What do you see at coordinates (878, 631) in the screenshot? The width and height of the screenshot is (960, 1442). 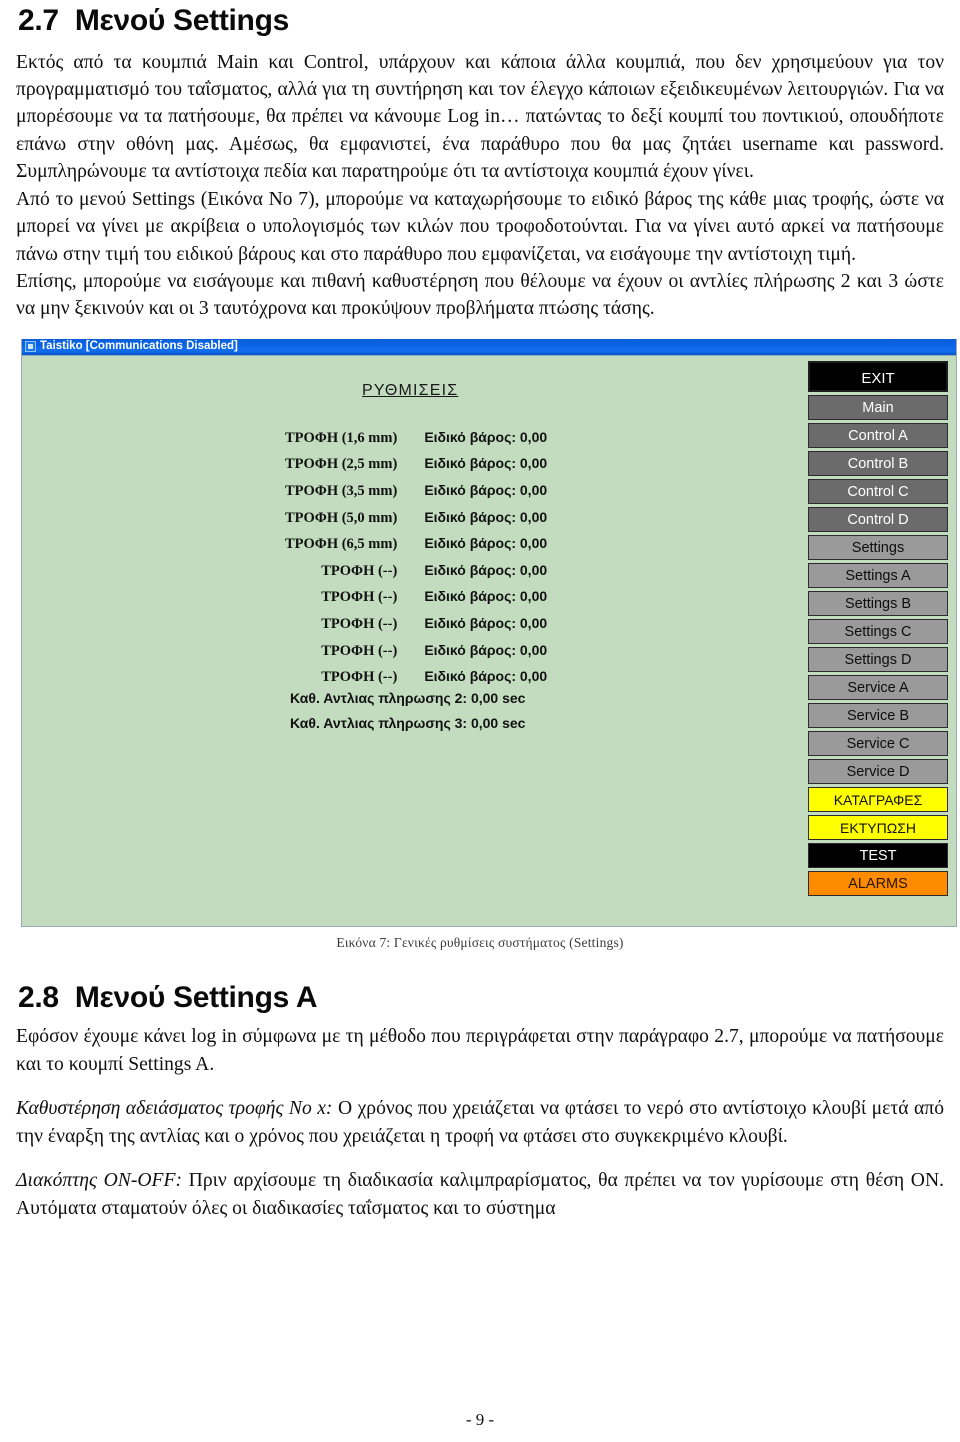 I see `settings-c-button: Settings C` at bounding box center [878, 631].